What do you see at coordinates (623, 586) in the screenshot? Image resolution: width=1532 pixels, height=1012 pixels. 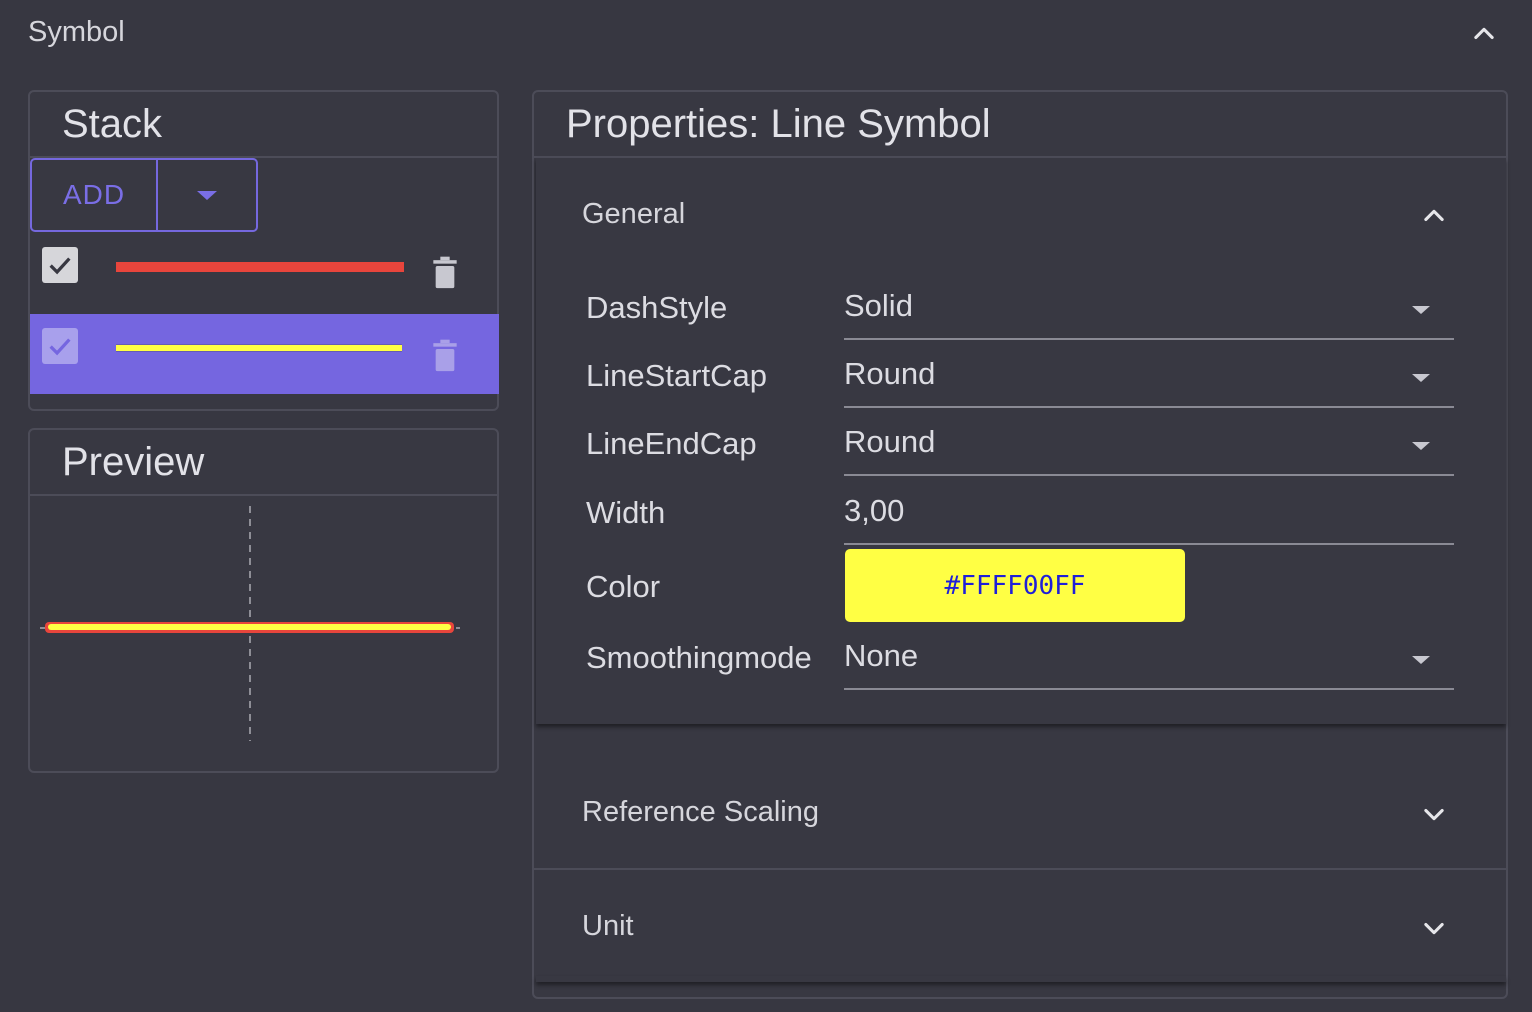 I see `color-label: Color` at bounding box center [623, 586].